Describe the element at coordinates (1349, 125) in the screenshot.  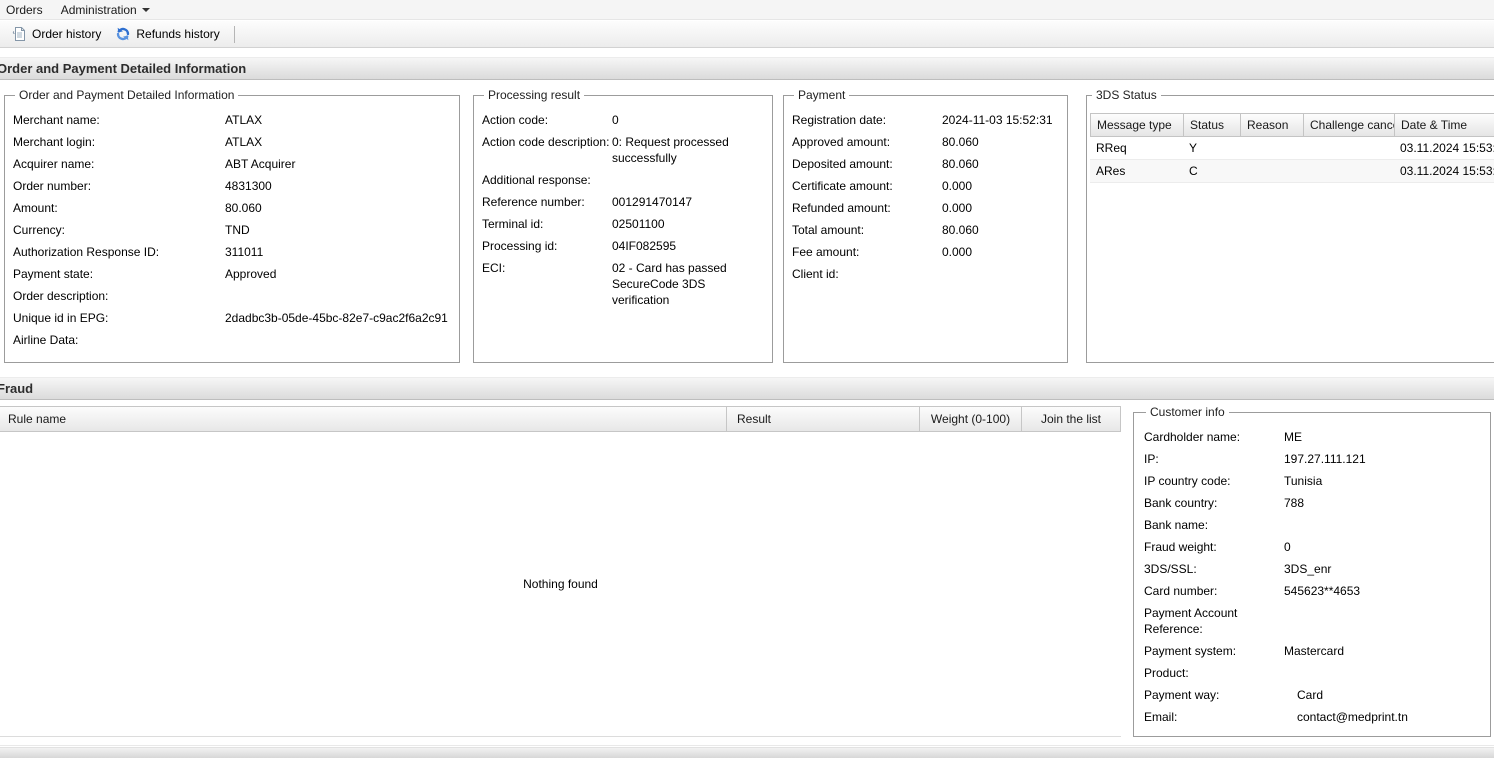
I see `3ds-table-header-cell: Challenge cancel` at that location.